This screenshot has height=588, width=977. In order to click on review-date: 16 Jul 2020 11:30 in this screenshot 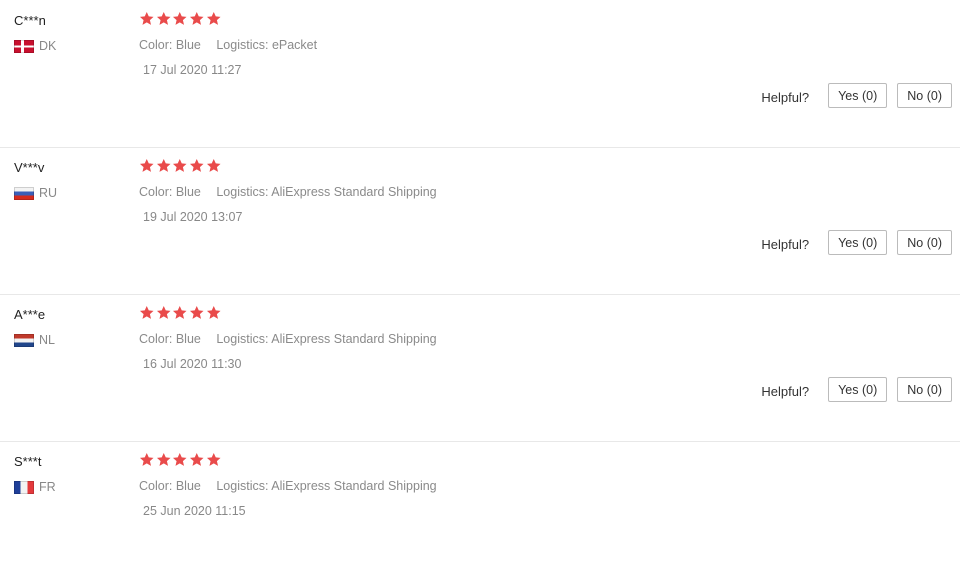, I will do `click(192, 364)`.